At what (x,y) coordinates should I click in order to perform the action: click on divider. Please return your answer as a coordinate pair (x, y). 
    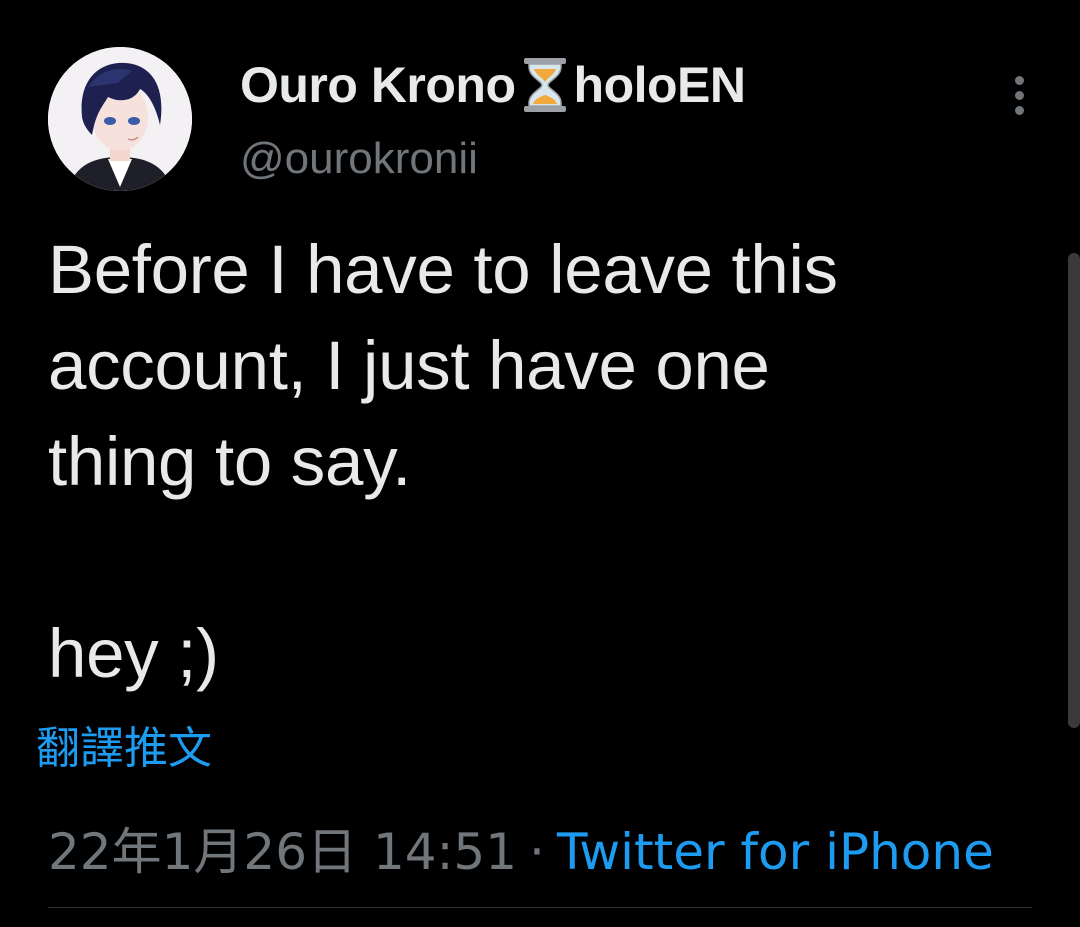
    Looking at the image, I should click on (540, 907).